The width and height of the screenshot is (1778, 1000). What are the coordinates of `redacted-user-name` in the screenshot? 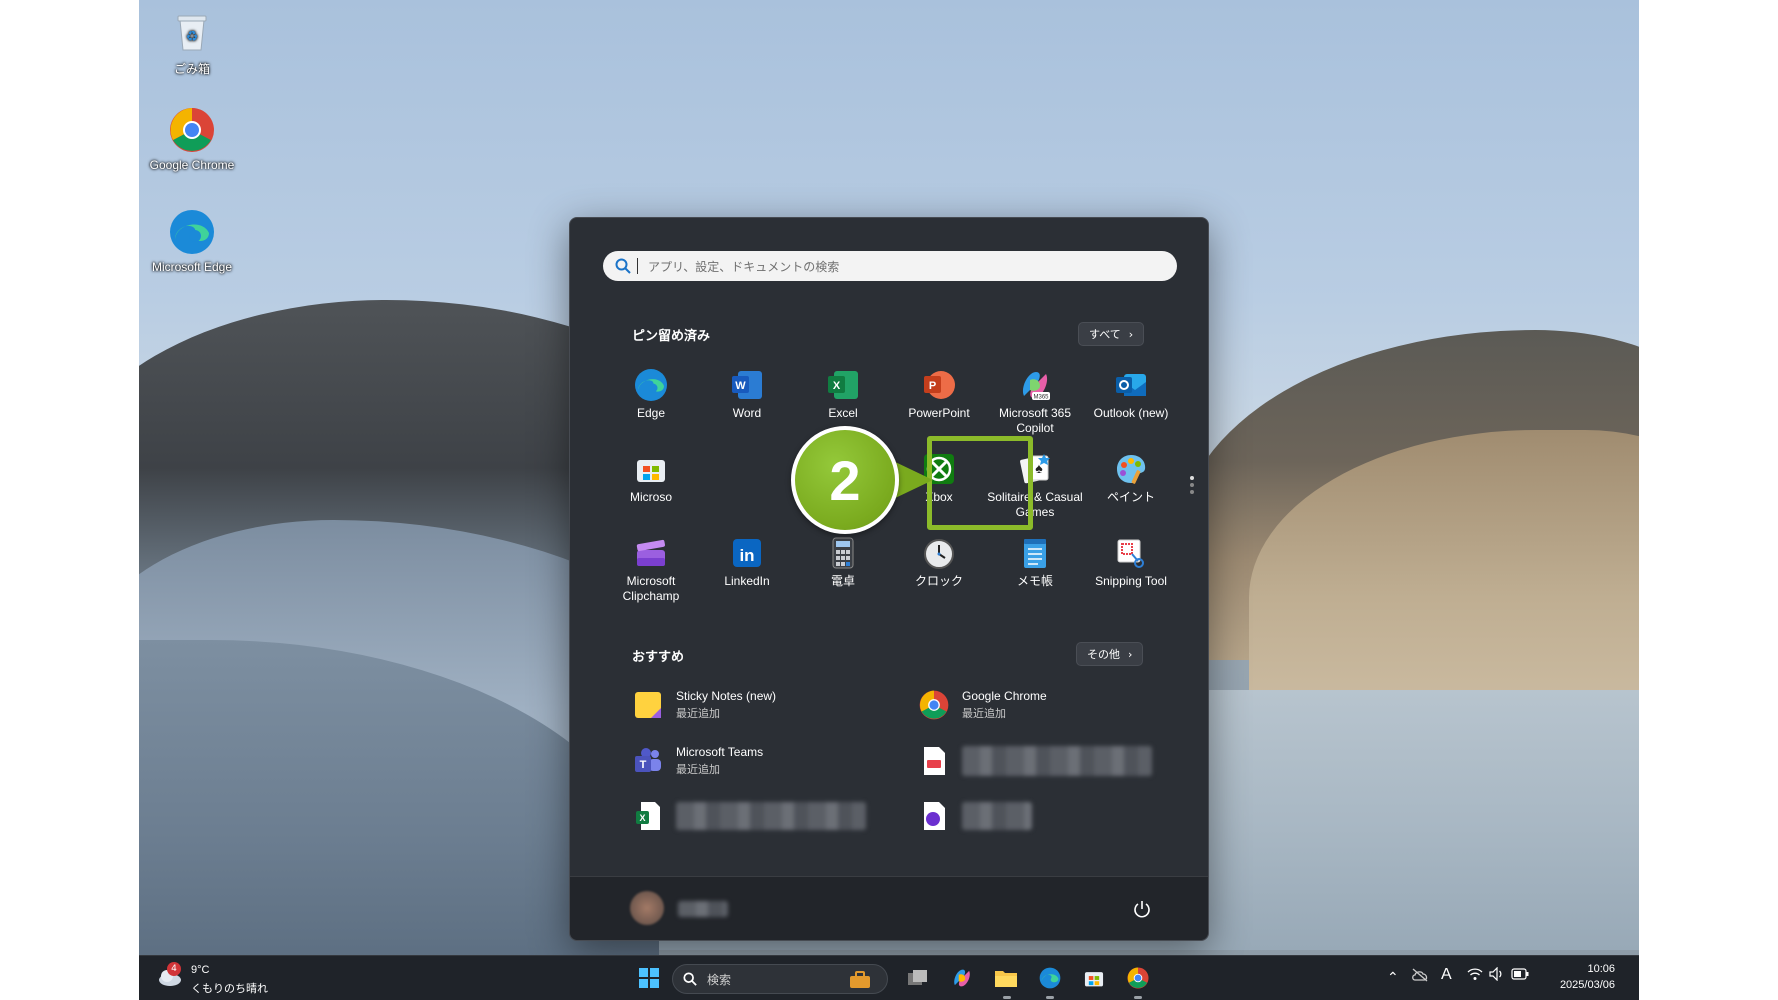 It's located at (703, 909).